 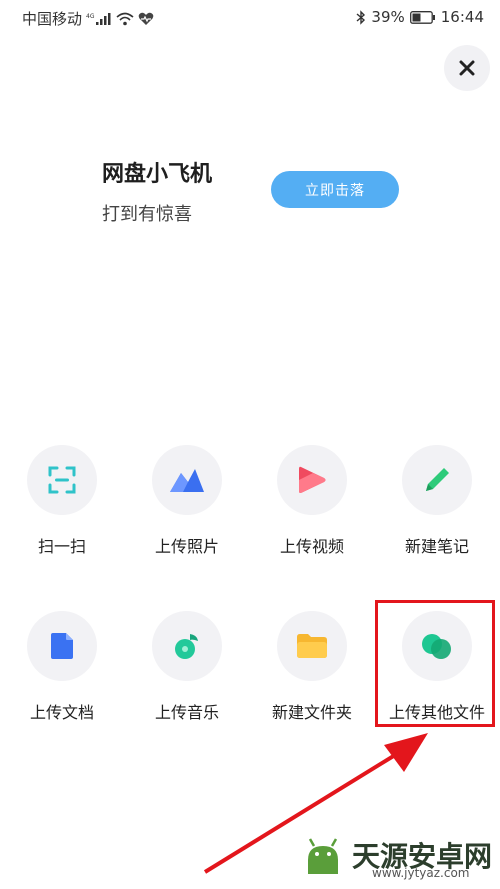 What do you see at coordinates (315, 803) in the screenshot?
I see `arrow-icon` at bounding box center [315, 803].